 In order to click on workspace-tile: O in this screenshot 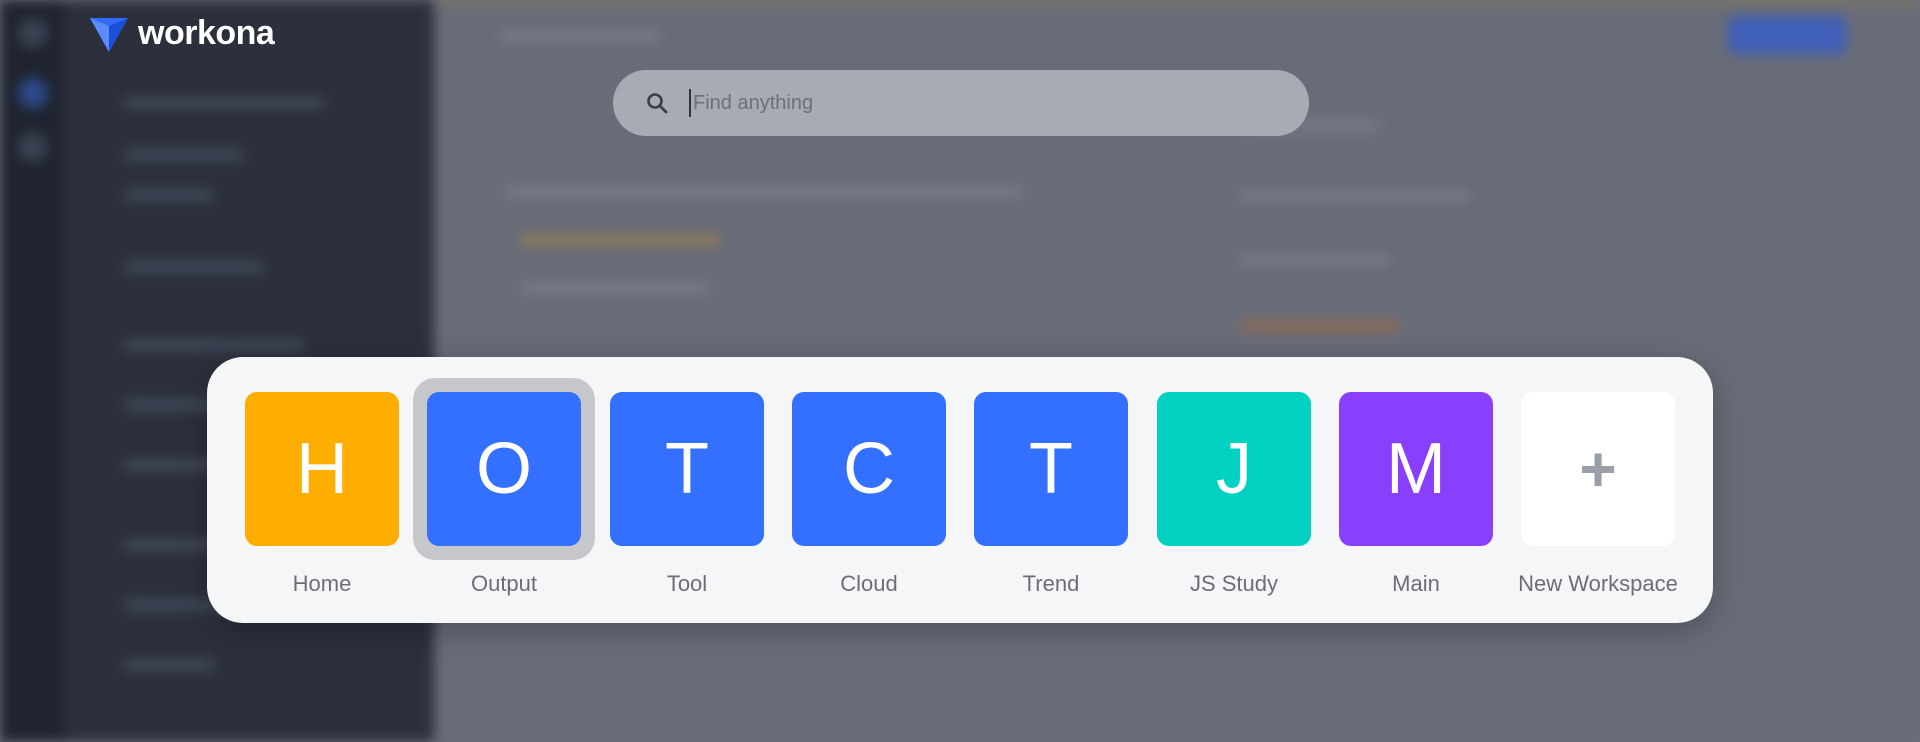, I will do `click(504, 469)`.